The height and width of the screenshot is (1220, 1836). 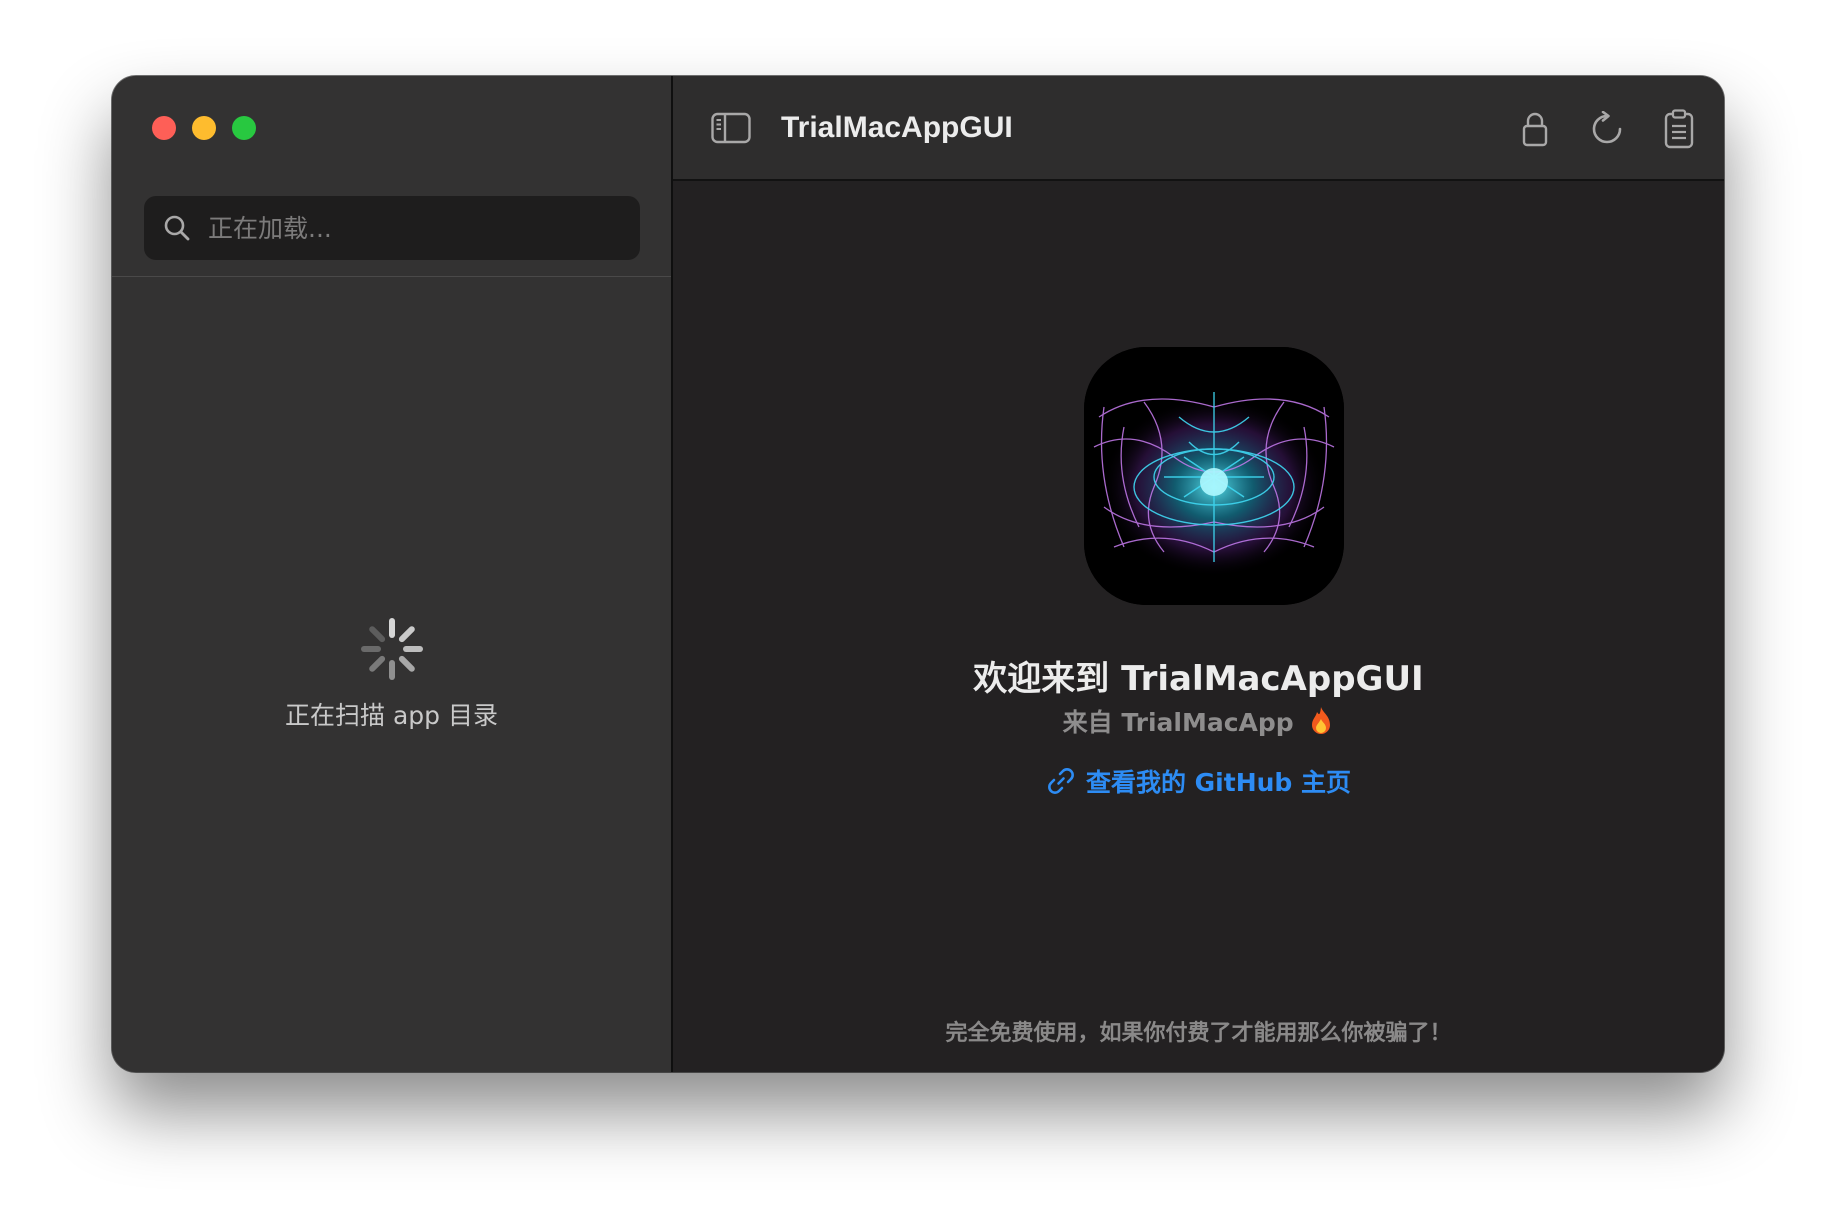 What do you see at coordinates (391, 276) in the screenshot?
I see `sidebar-divider` at bounding box center [391, 276].